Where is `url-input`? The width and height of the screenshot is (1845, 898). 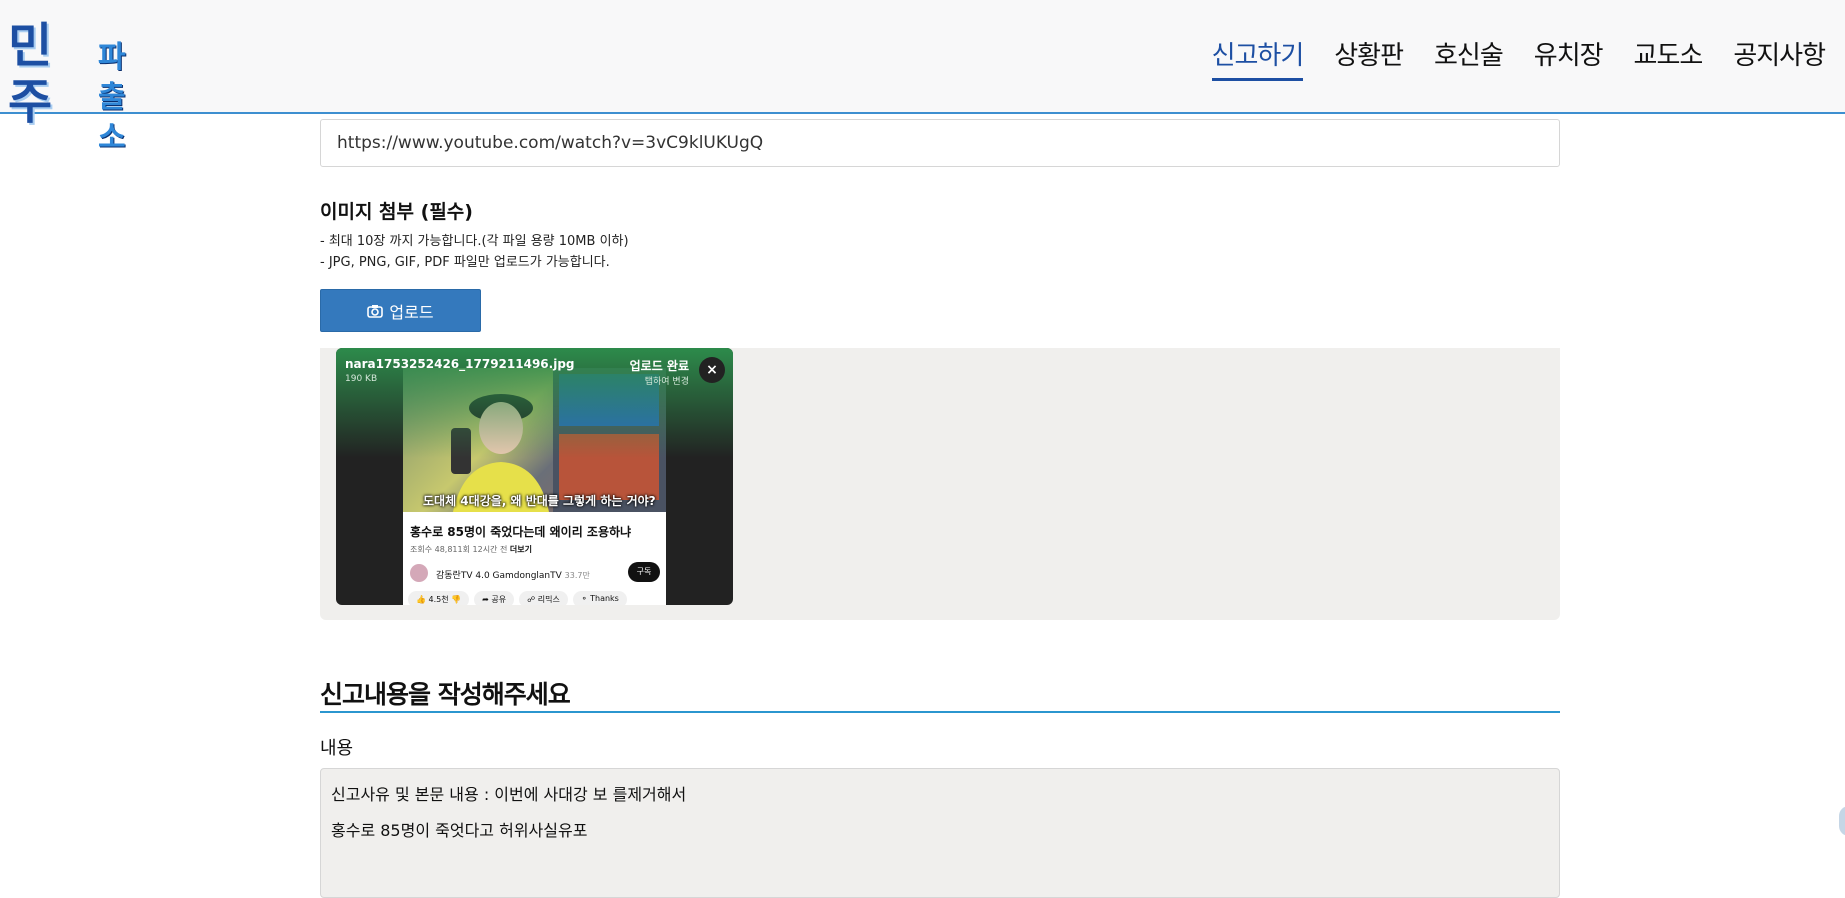
url-input is located at coordinates (940, 143).